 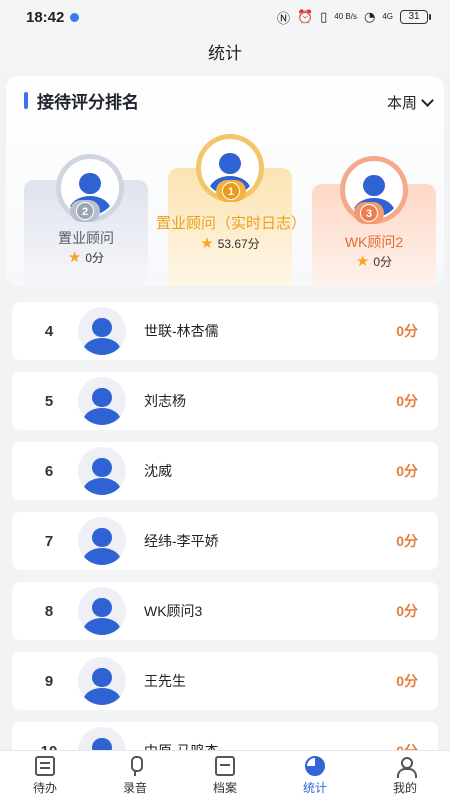 What do you see at coordinates (387, 16) in the screenshot?
I see `network-type: 4G` at bounding box center [387, 16].